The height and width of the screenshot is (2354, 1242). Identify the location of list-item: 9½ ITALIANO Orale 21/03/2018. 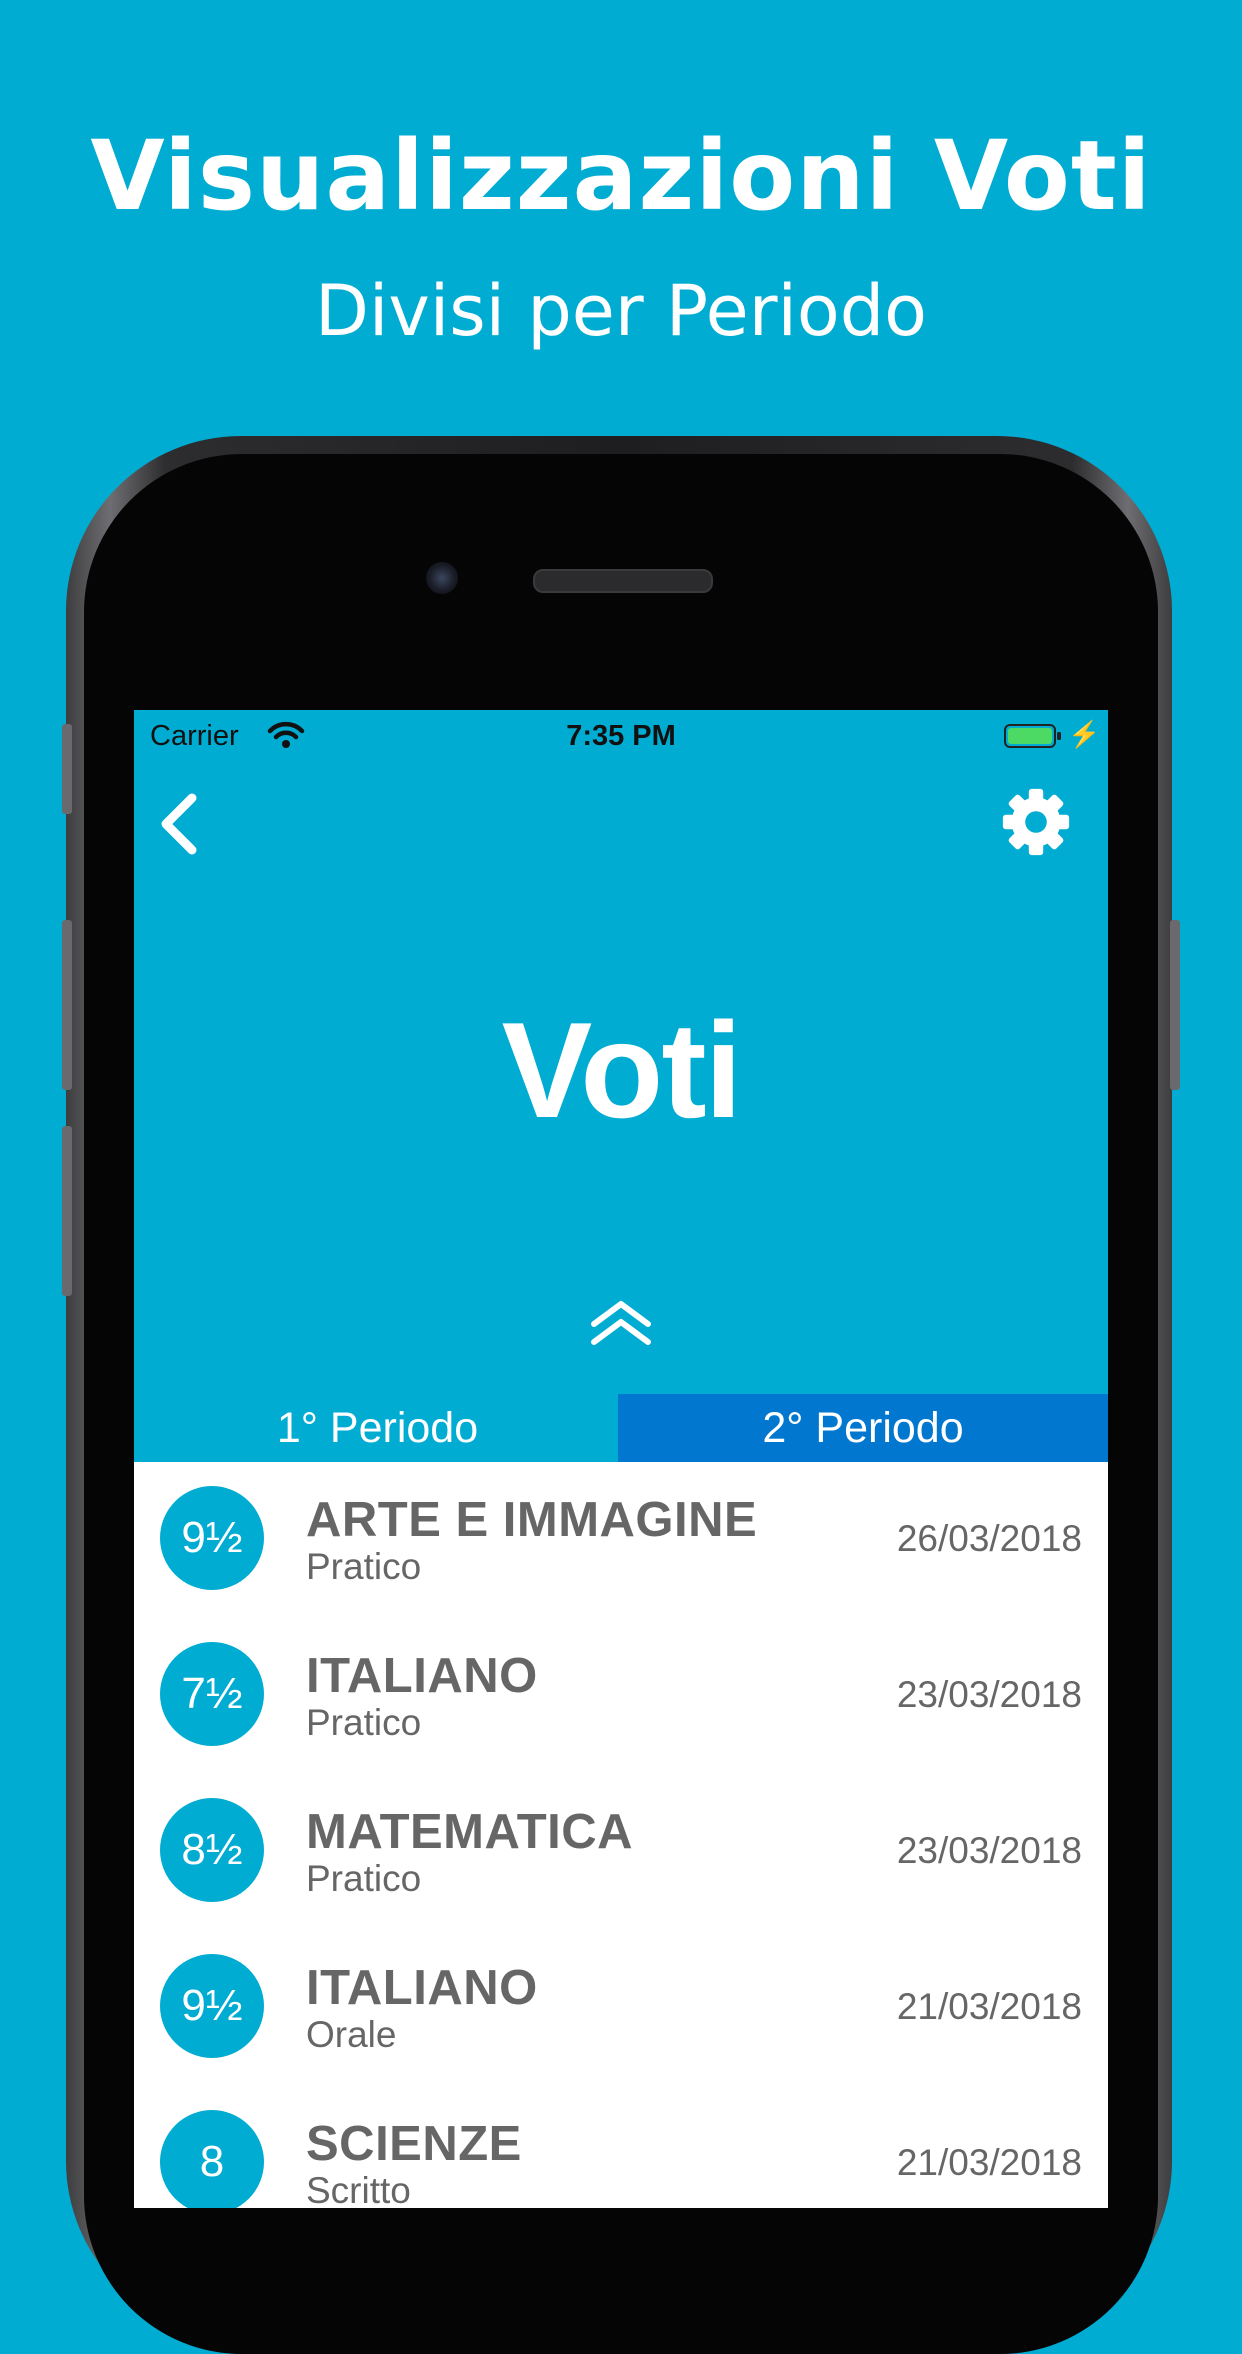
(621, 2008).